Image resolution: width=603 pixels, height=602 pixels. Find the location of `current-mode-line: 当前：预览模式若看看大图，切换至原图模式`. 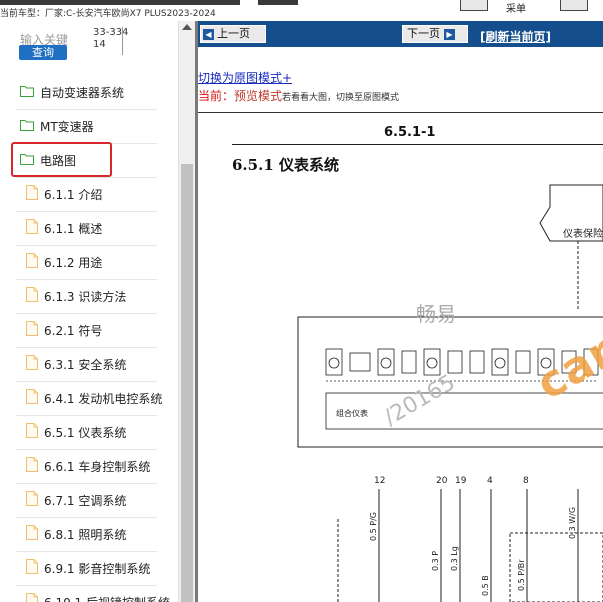

current-mode-line: 当前：预览模式若看看大图，切换至原图模式 is located at coordinates (298, 95).